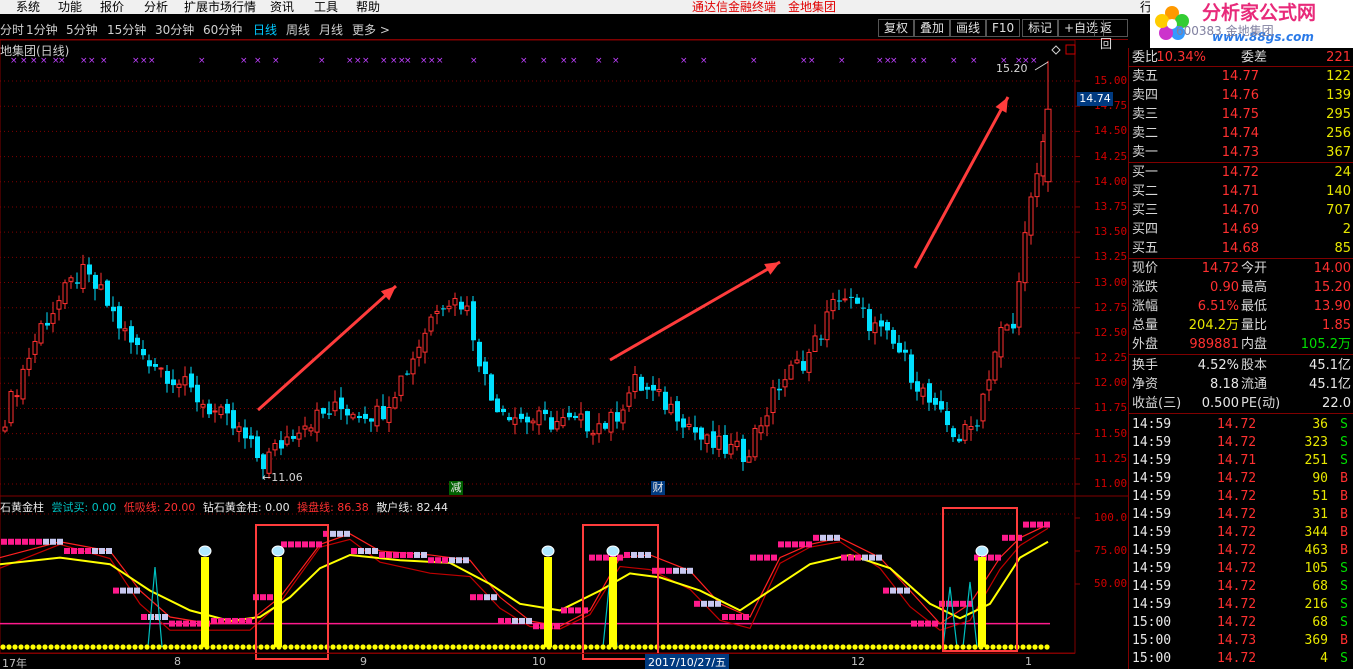 The height and width of the screenshot is (669, 1353). I want to click on bid-row: 买五 14.68 85, so click(1241, 248).